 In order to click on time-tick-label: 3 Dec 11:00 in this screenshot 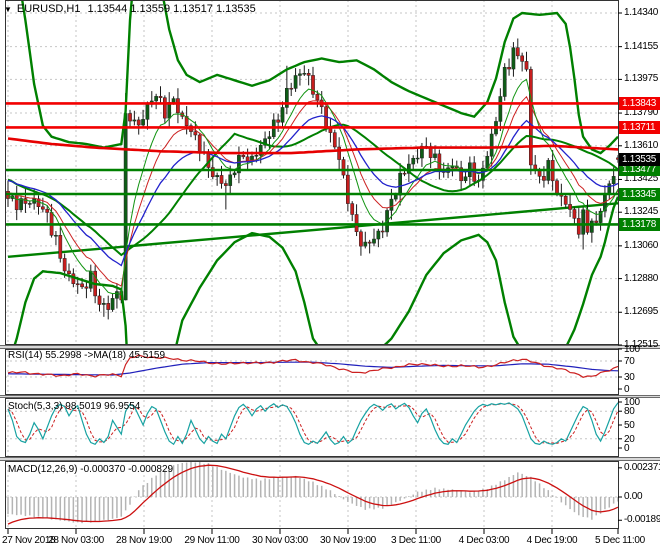, I will do `click(416, 540)`.